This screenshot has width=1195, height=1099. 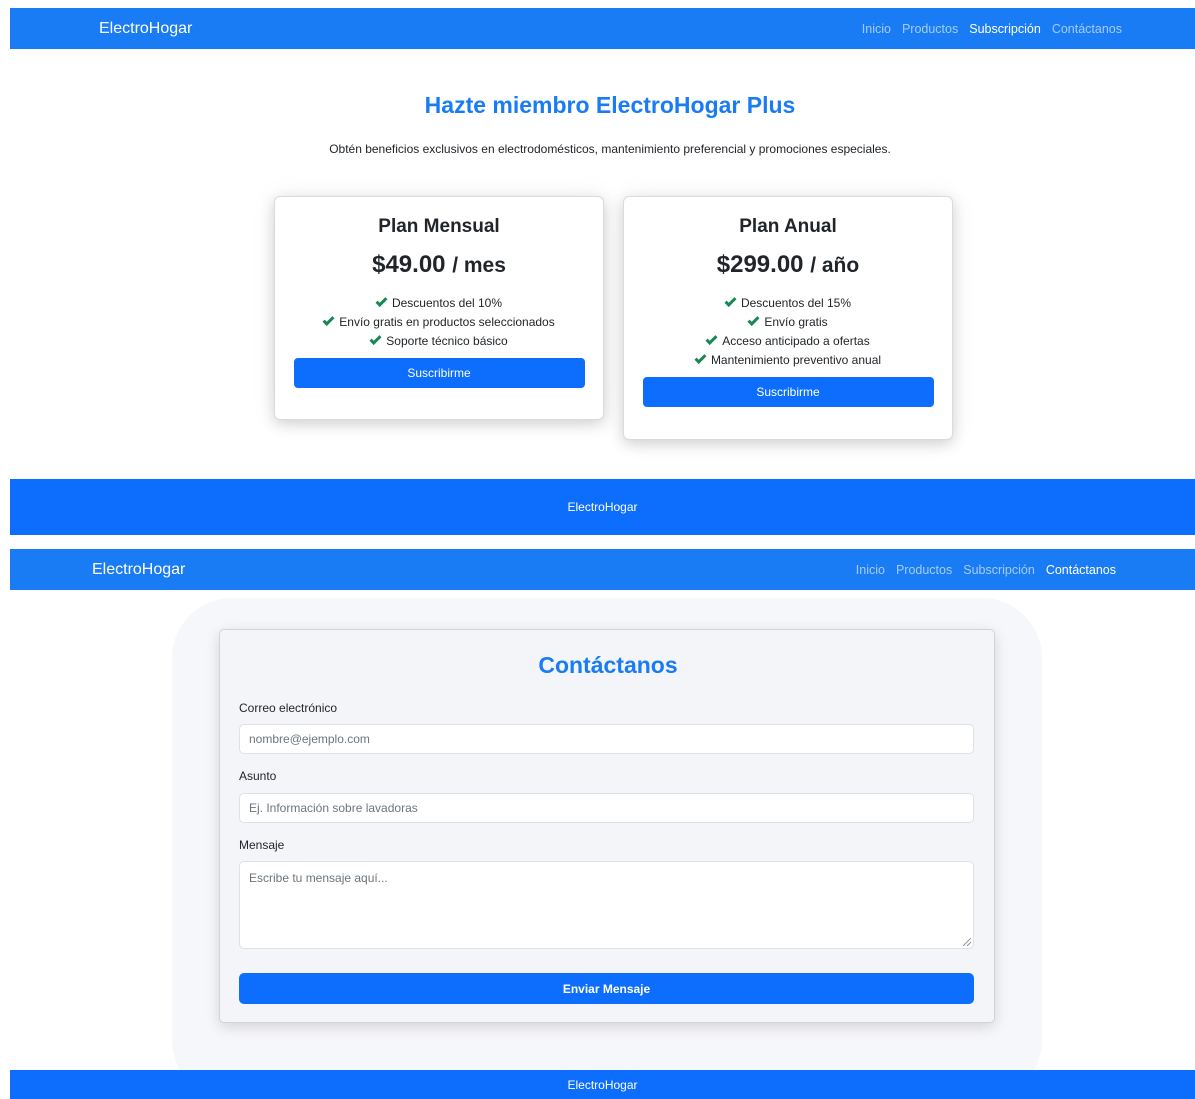 What do you see at coordinates (606, 808) in the screenshot?
I see `subject-field: Ej. Información sobre lavadoras` at bounding box center [606, 808].